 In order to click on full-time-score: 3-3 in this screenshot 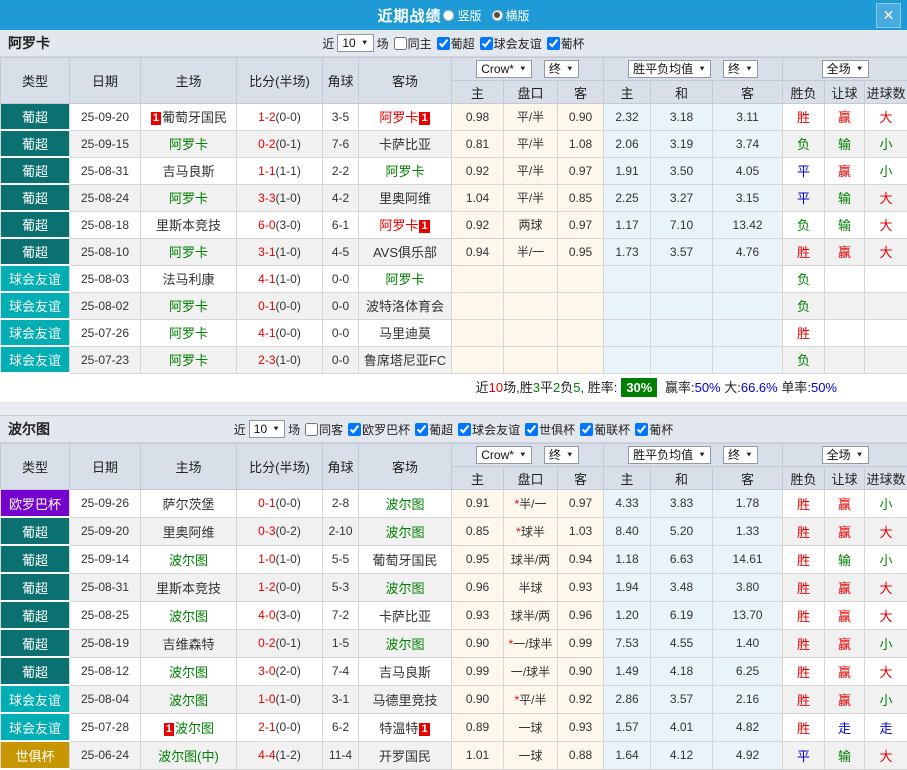, I will do `click(266, 198)`.